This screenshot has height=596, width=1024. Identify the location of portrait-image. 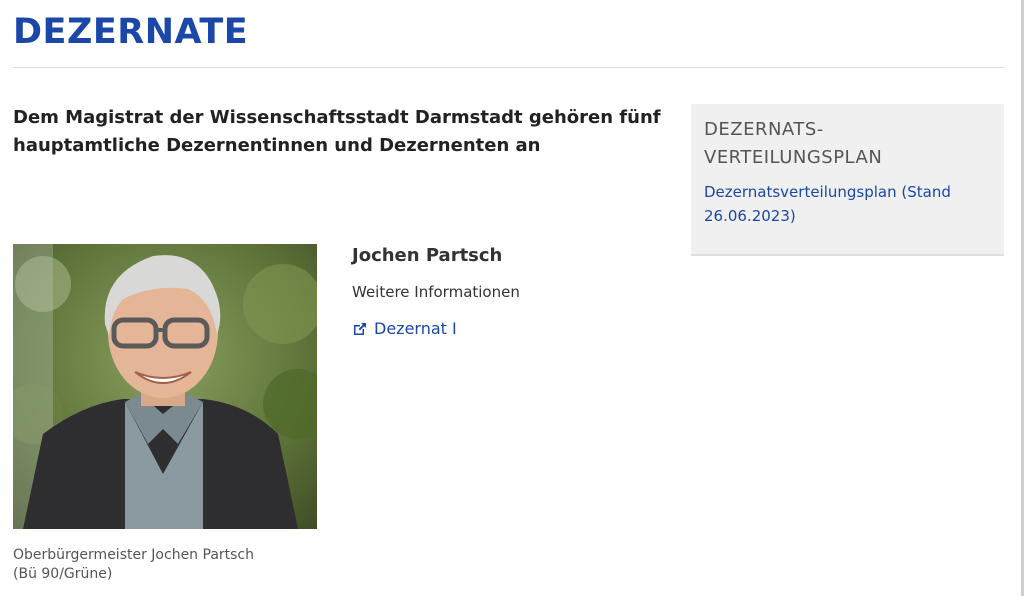
(165, 386).